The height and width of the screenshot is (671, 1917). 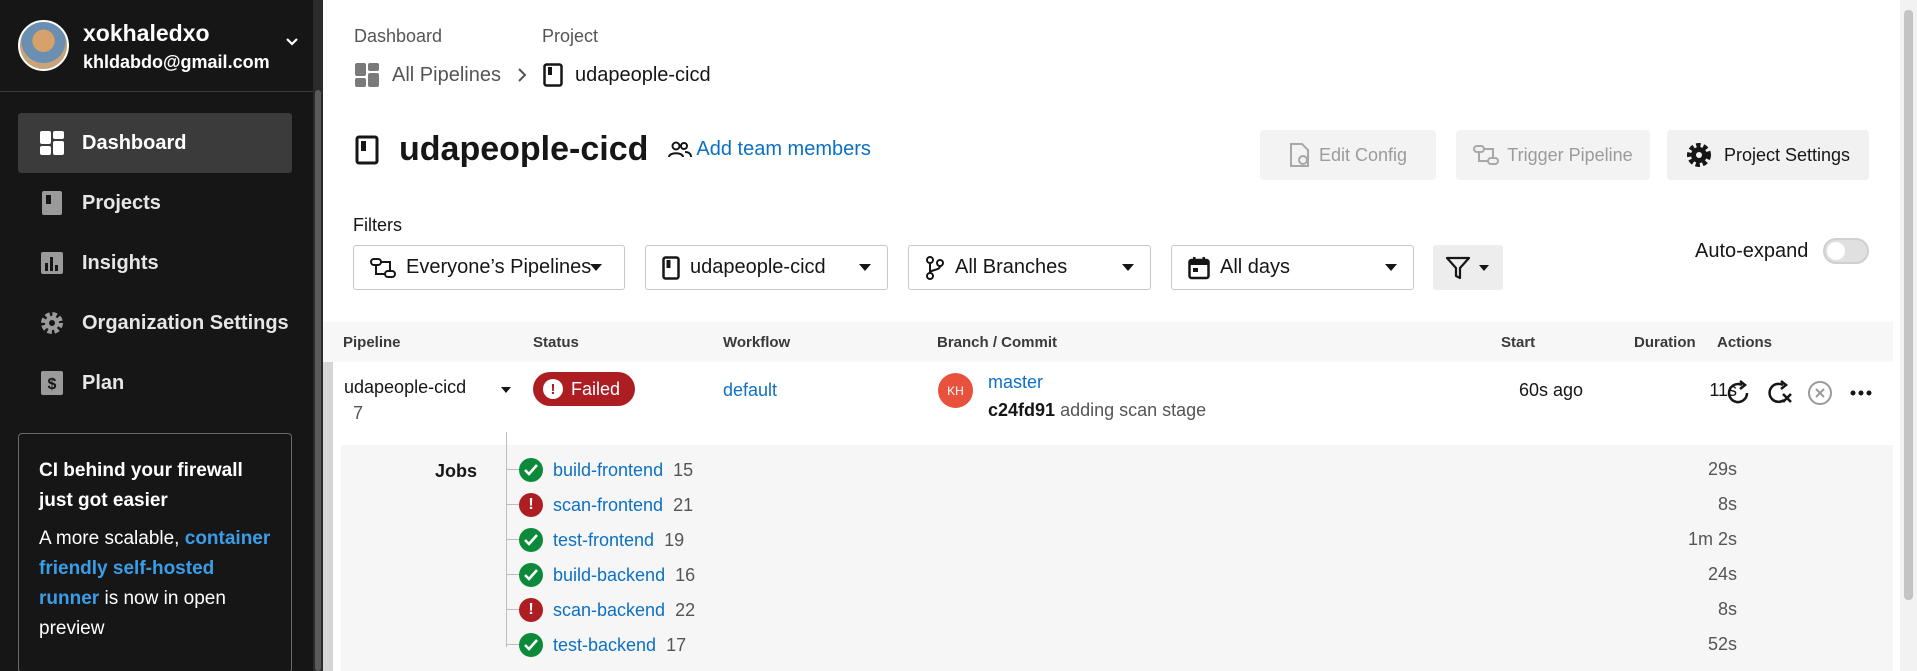 I want to click on rerun-failed-icon, so click(x=1779, y=393).